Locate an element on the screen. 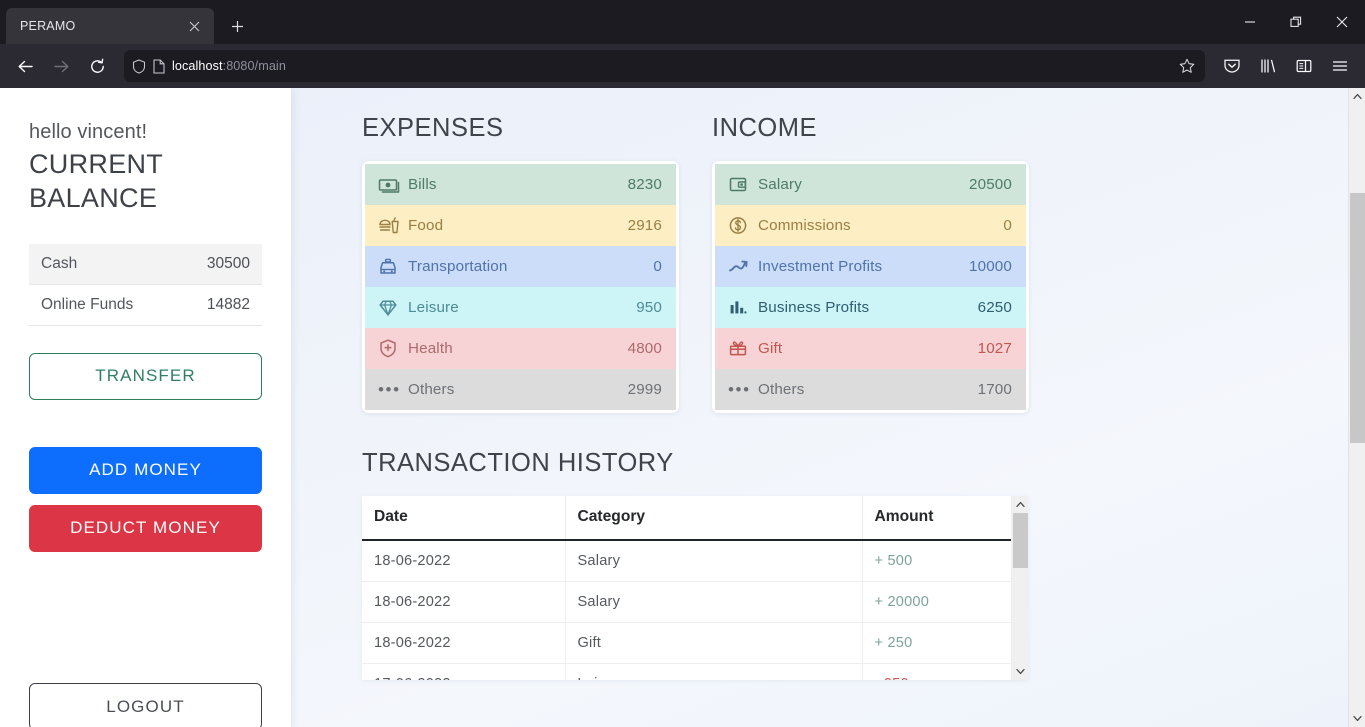  sidebar-icon is located at coordinates (1304, 66).